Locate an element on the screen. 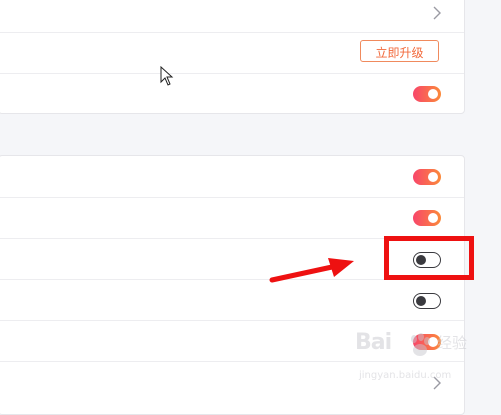 The width and height of the screenshot is (501, 415). watermark: Bai 经验 jingyan.baidu.com is located at coordinates (425, 360).